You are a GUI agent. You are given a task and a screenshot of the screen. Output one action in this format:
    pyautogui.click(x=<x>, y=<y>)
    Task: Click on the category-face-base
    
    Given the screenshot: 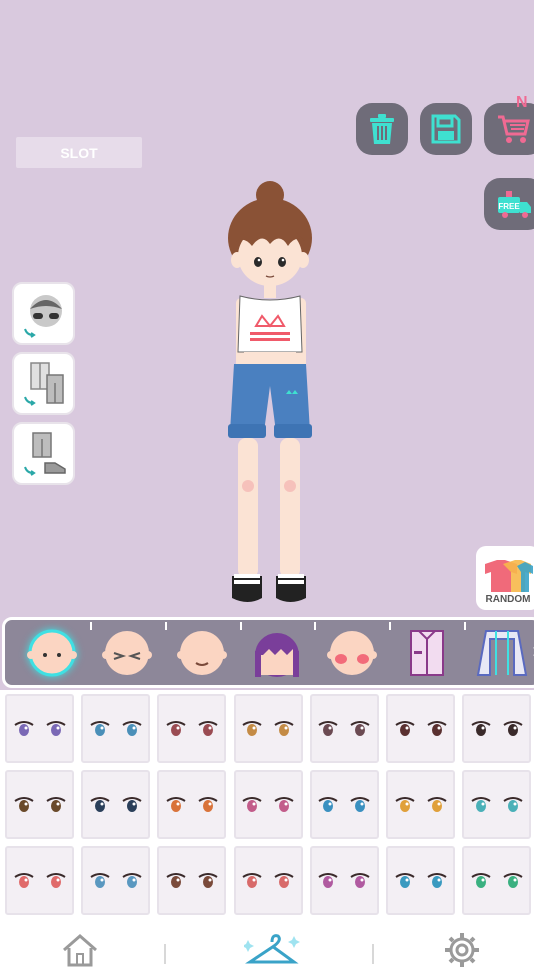 What is the action you would take?
    pyautogui.click(x=52, y=653)
    